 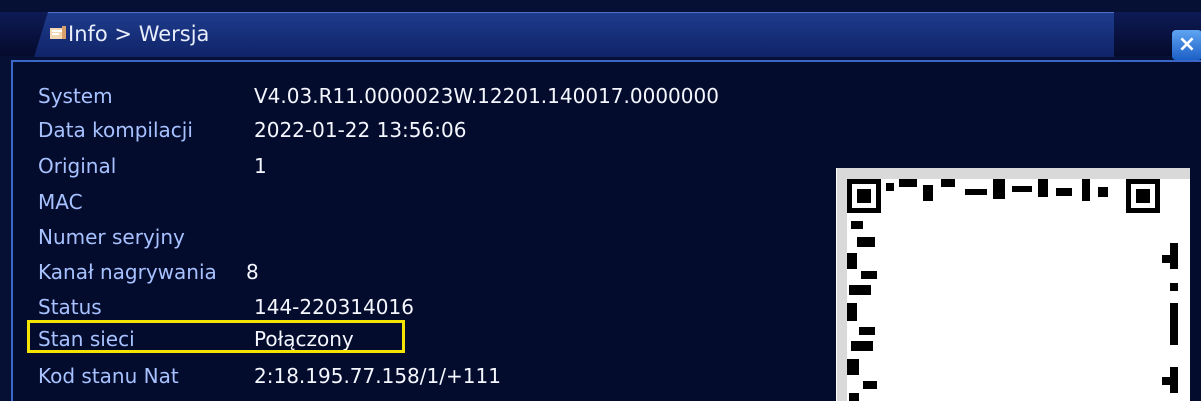 I want to click on status-value: 144-220314016, so click(x=334, y=307).